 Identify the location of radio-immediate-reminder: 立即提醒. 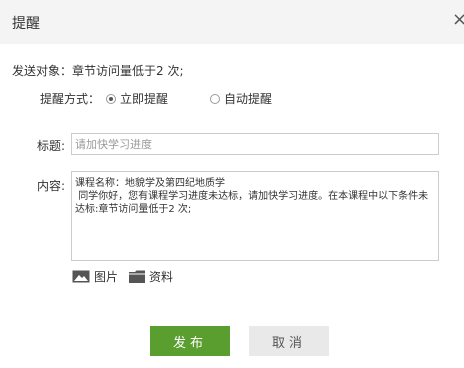
(137, 98).